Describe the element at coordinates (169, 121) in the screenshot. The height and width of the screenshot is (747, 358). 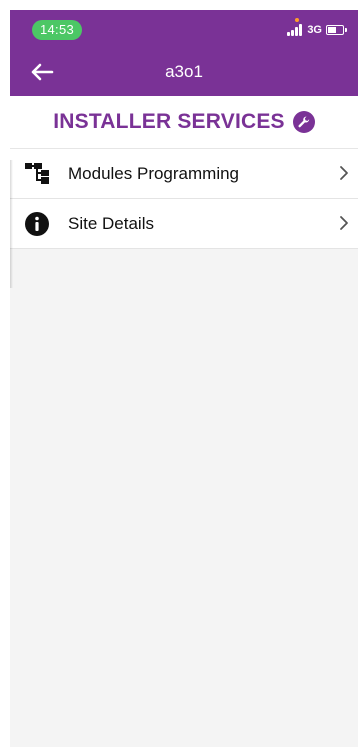
I see `section-title: INSTALLER SERVICES` at that location.